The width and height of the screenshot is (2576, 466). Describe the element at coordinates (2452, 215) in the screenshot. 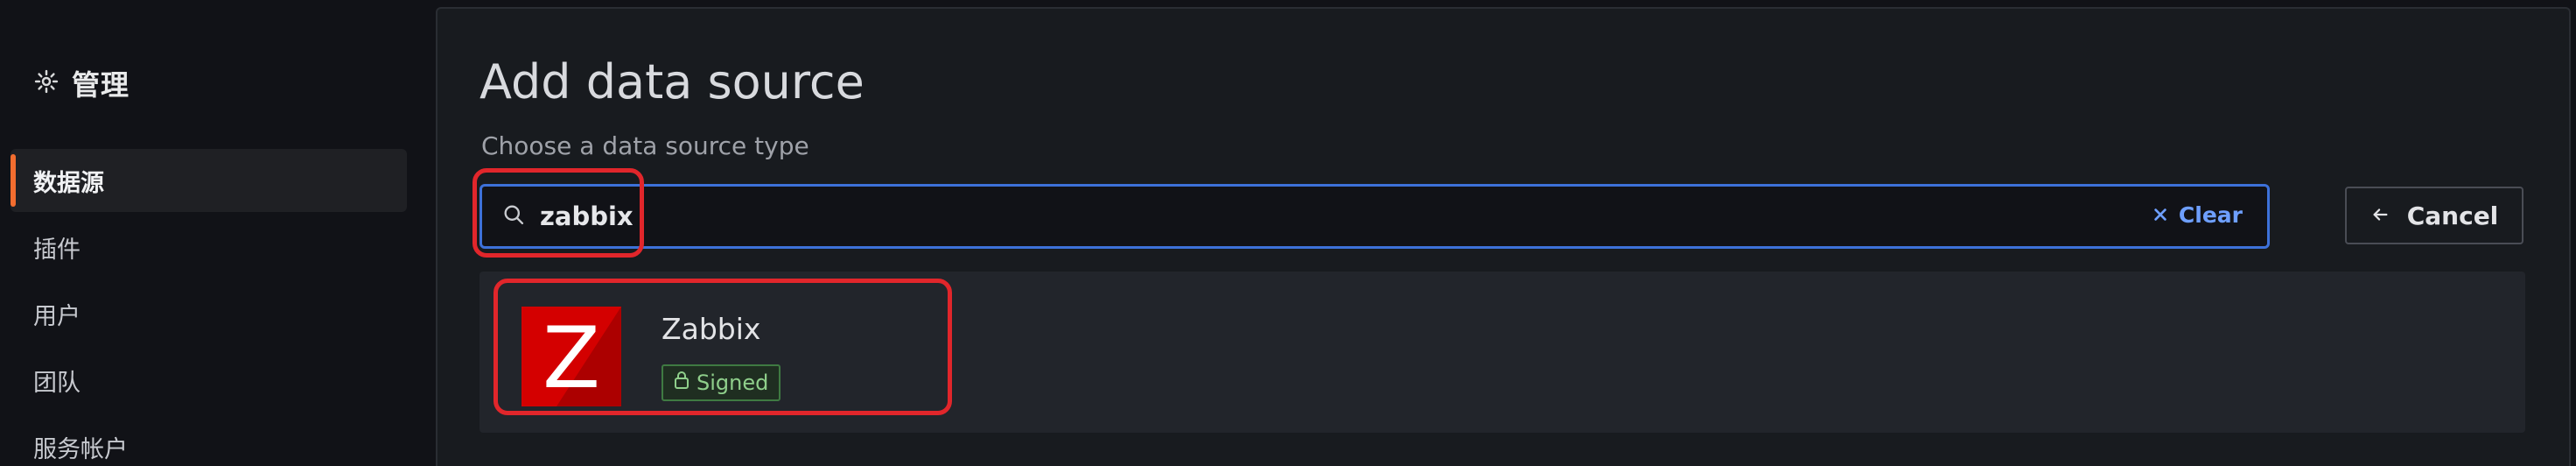

I see `cancel-label: Cancel` at that location.